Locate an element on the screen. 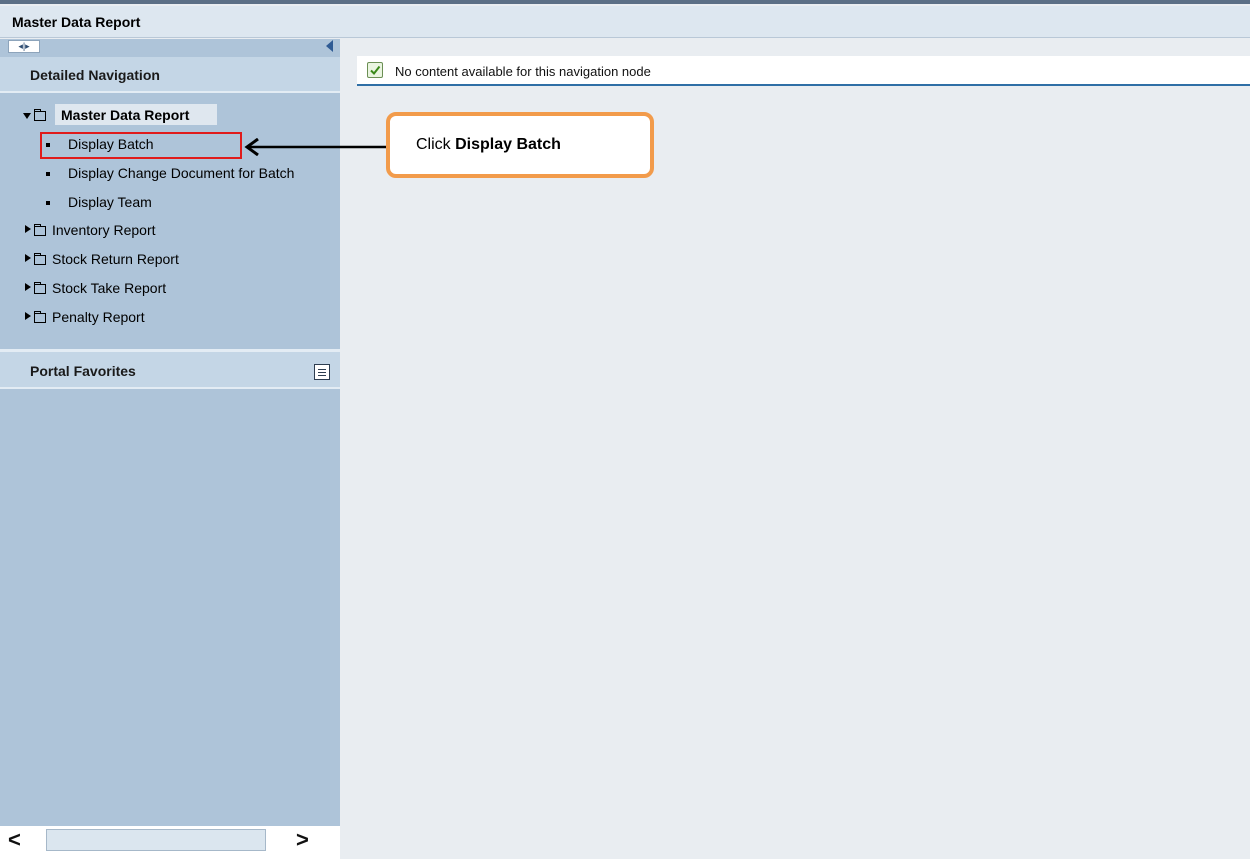 The image size is (1250, 859). detailed-navigation-header: Detailed Navigation is located at coordinates (170, 75).